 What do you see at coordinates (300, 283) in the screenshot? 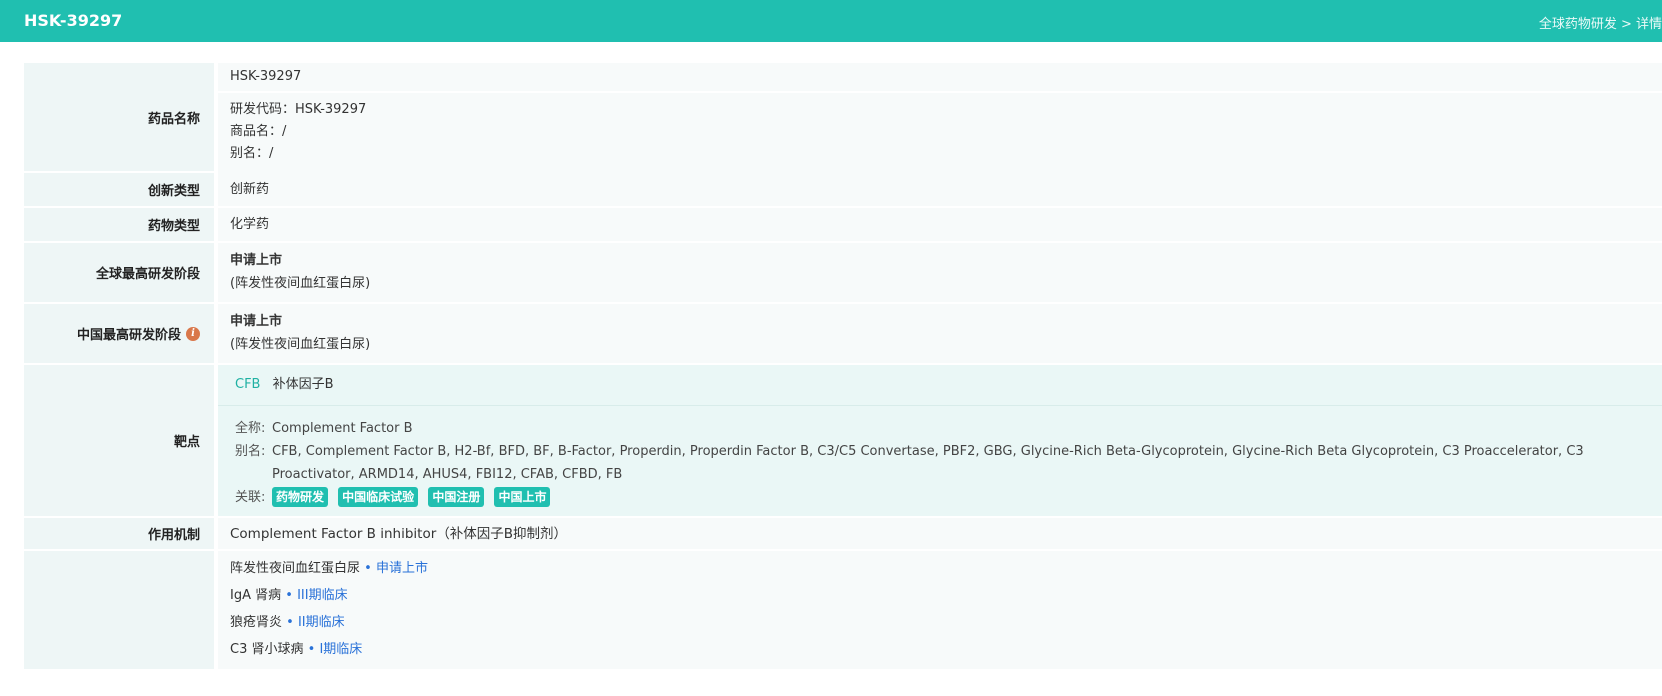
I see `global-stage-indication: (阵发性夜间血红蛋白尿)` at bounding box center [300, 283].